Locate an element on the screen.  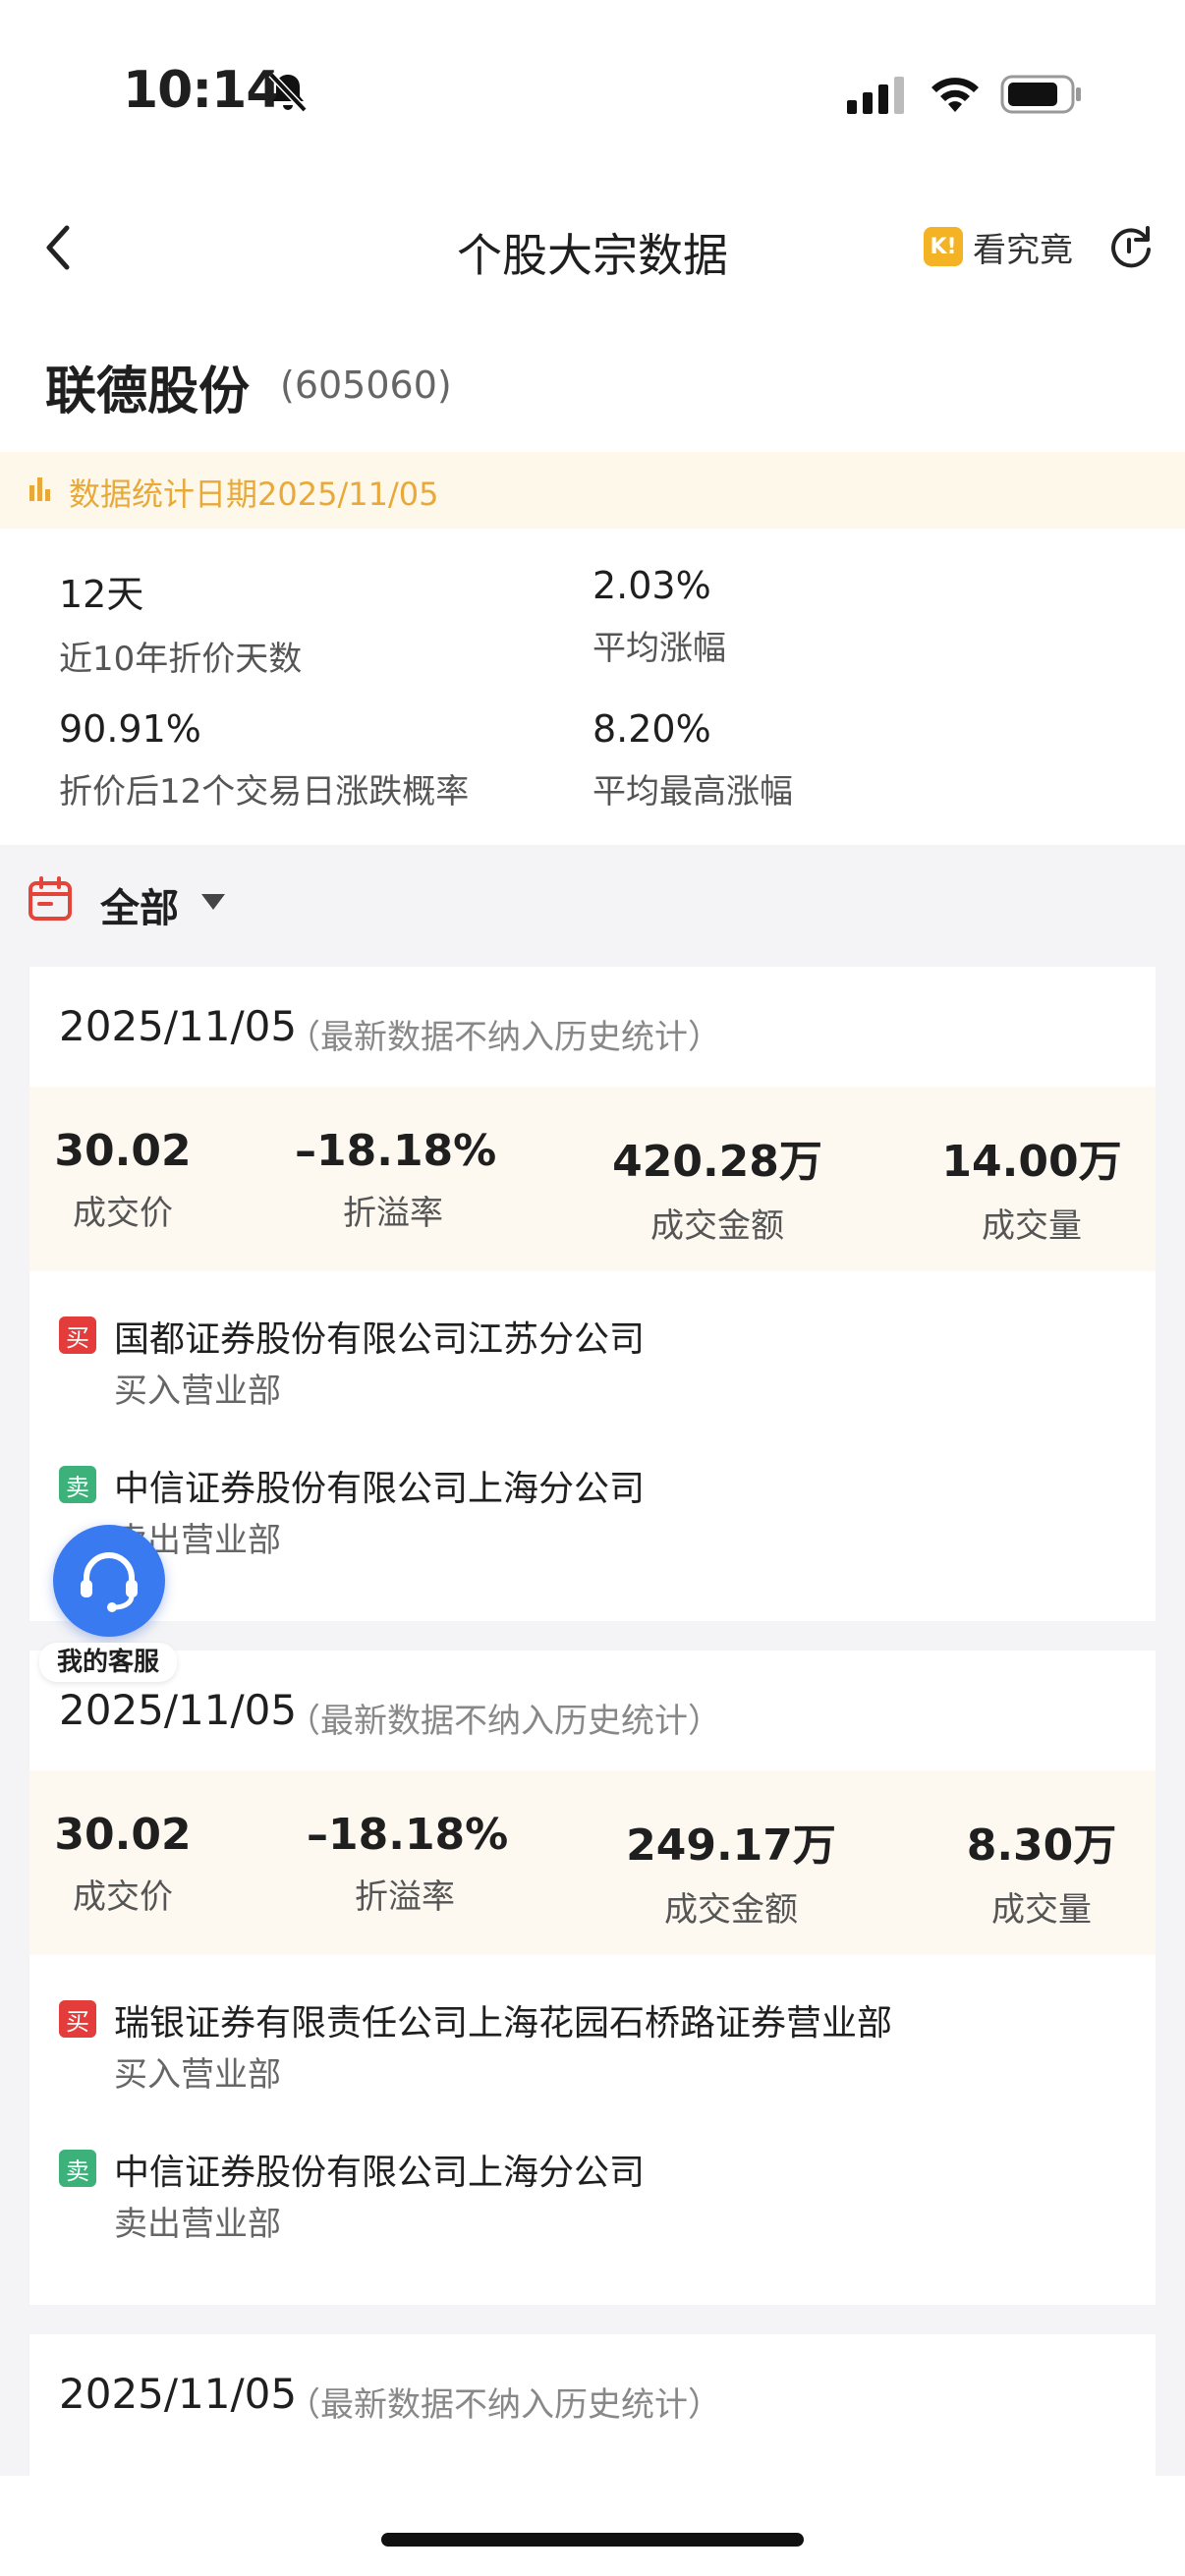
bar-chart-icon is located at coordinates (40, 489).